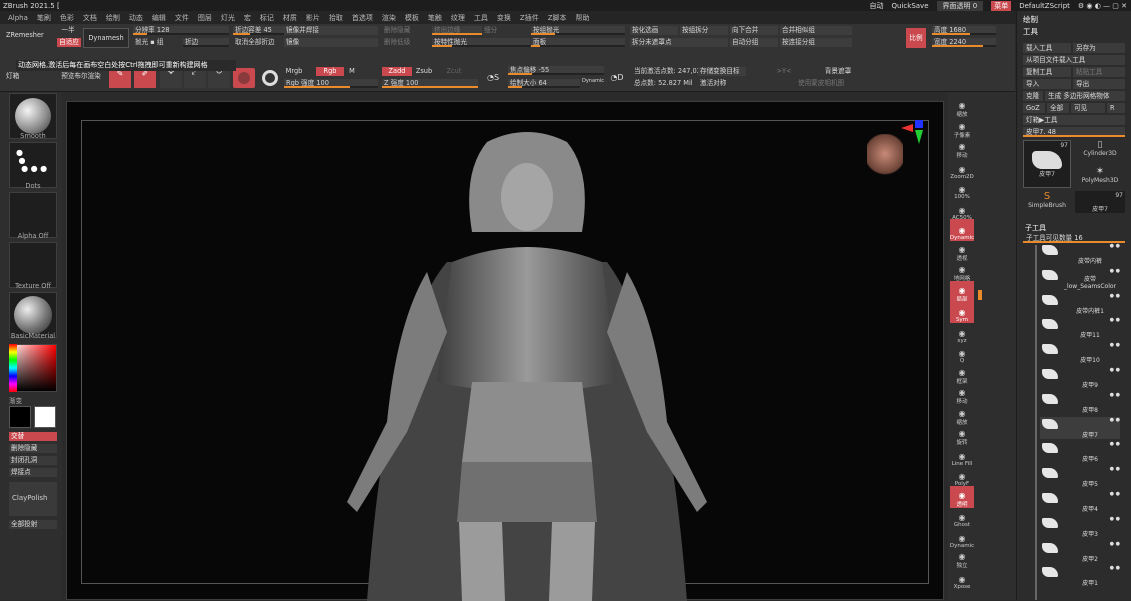 The width and height of the screenshot is (1131, 601). Describe the element at coordinates (481, 42) in the screenshot. I see `polish-fixed-slider: 按特性抛光` at that location.